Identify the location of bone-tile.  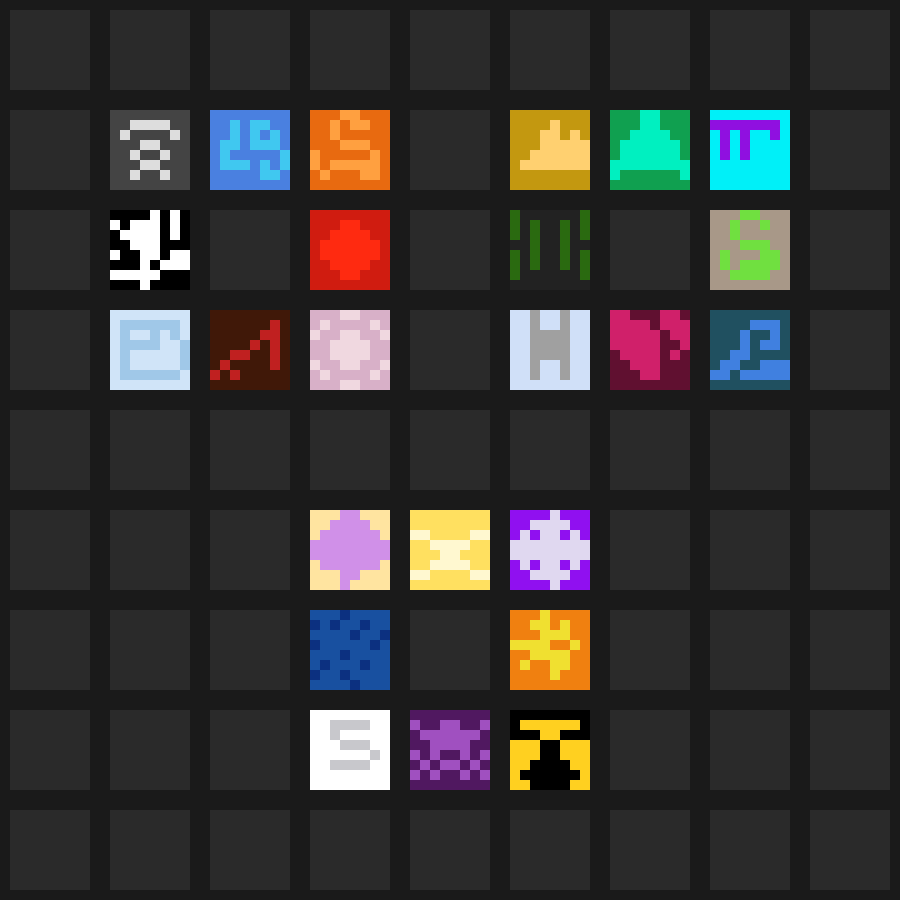
(450, 550).